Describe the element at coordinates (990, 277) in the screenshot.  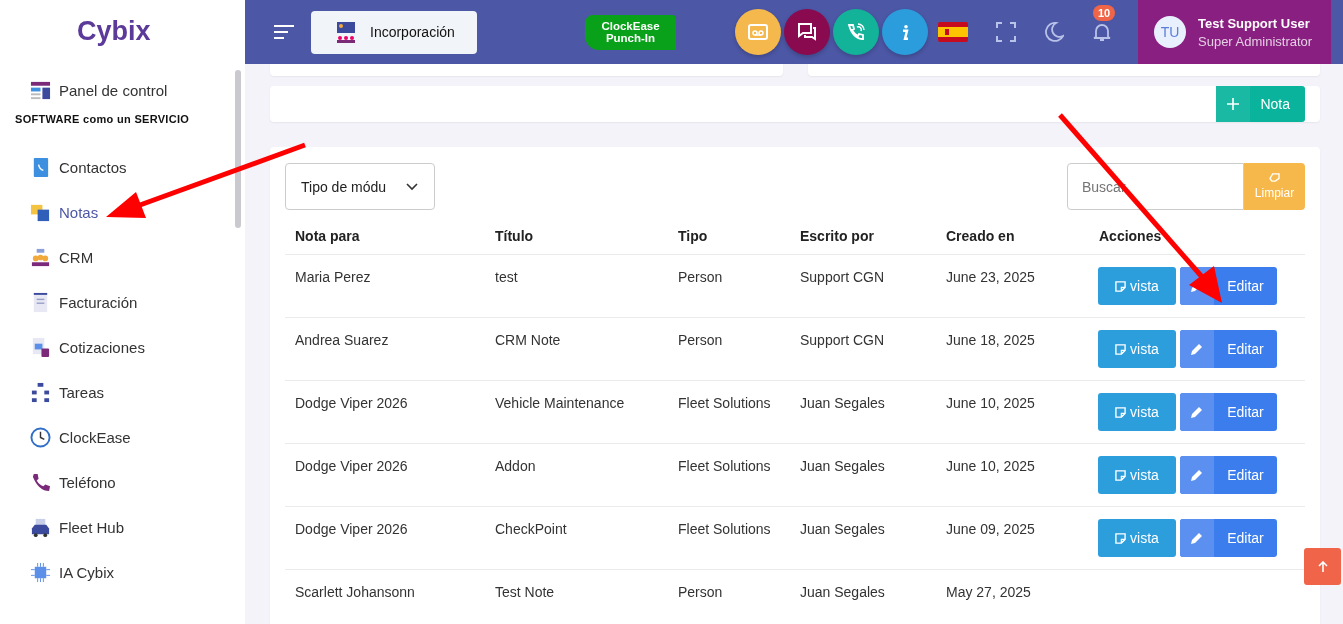
I see `table-cell: June 23, 2025` at that location.